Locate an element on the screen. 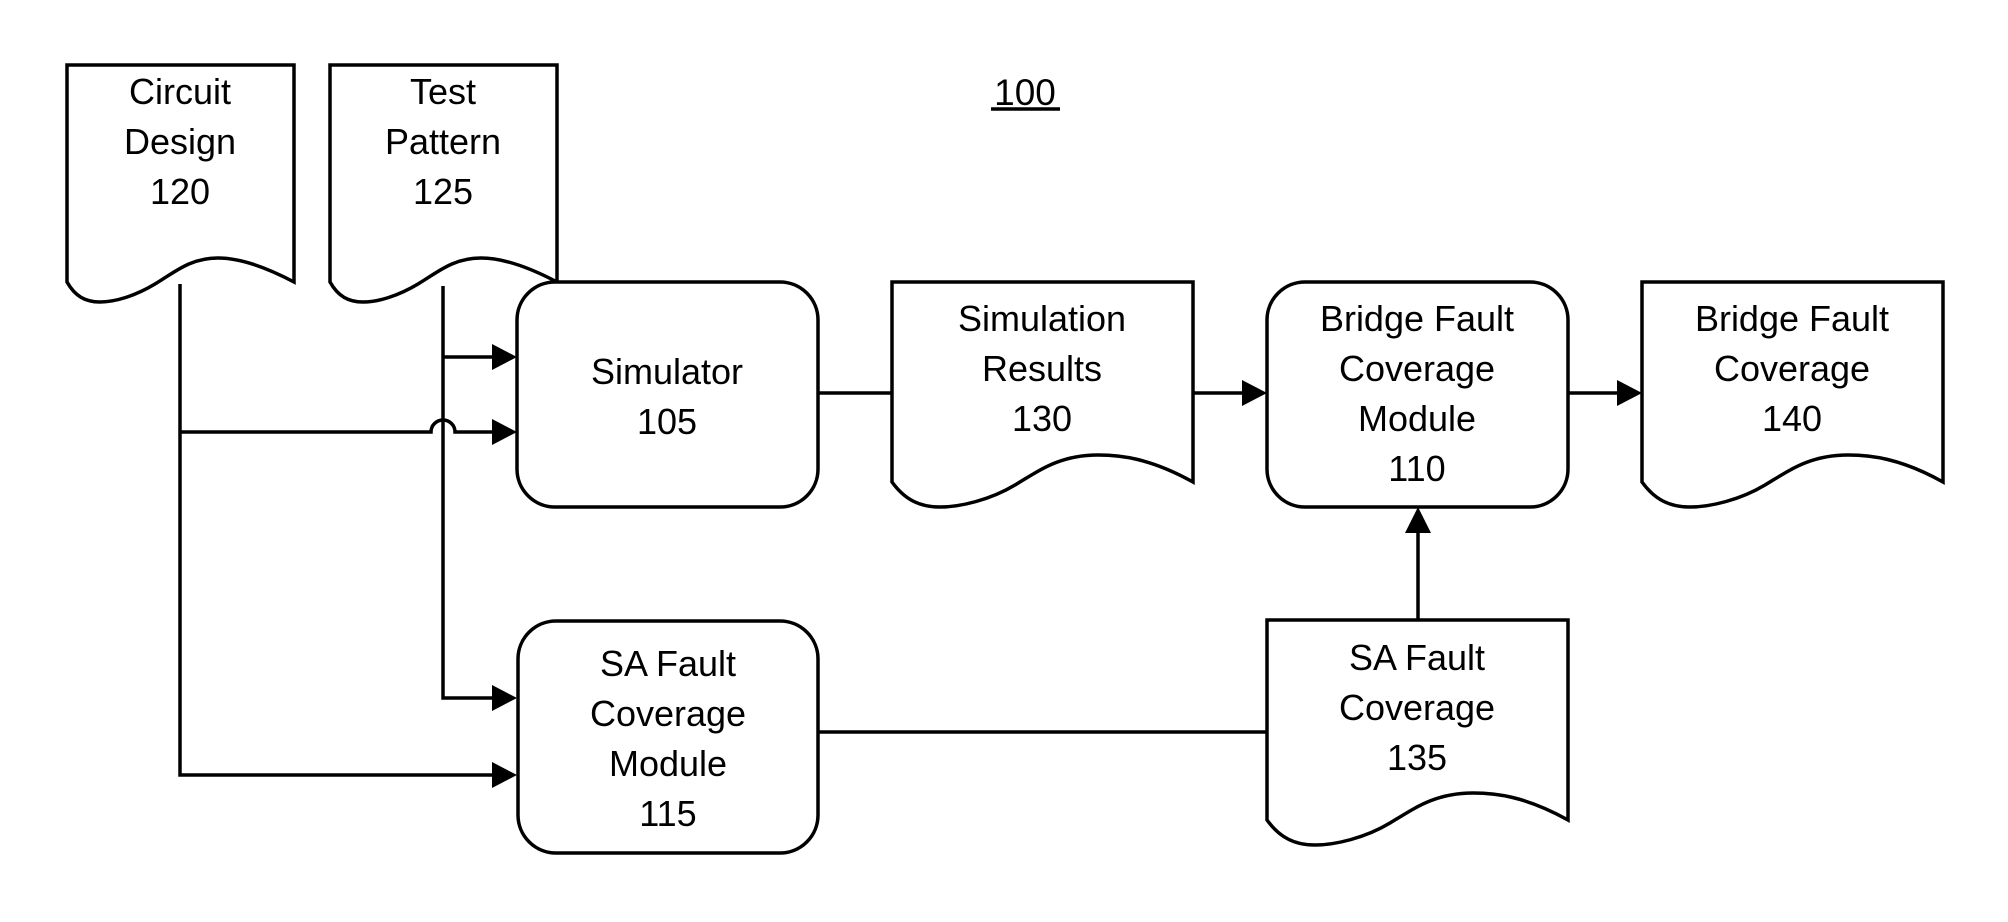  figure-number: 100 is located at coordinates (1025, 92).